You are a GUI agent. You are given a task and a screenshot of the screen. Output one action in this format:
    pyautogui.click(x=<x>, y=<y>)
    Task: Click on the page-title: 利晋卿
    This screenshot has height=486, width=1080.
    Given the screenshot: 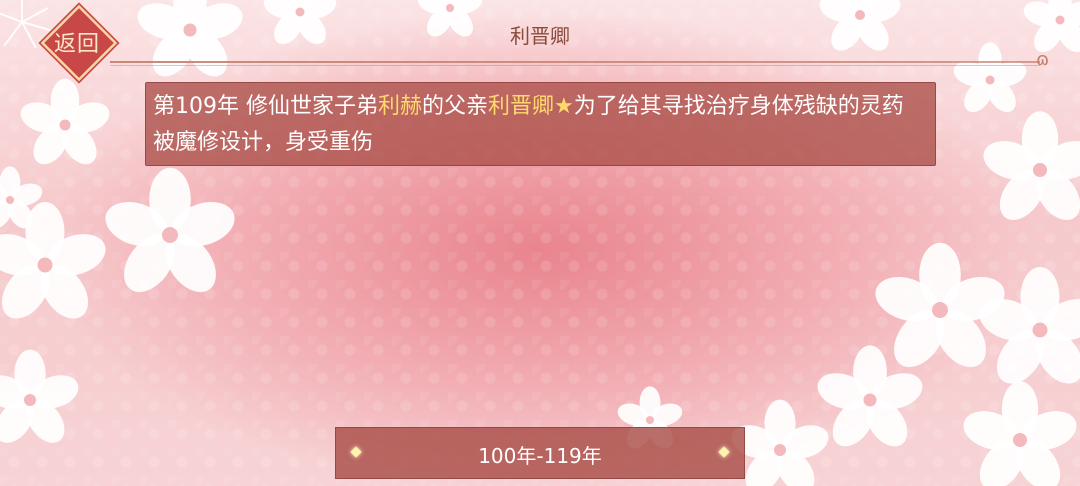 What is the action you would take?
    pyautogui.click(x=540, y=36)
    